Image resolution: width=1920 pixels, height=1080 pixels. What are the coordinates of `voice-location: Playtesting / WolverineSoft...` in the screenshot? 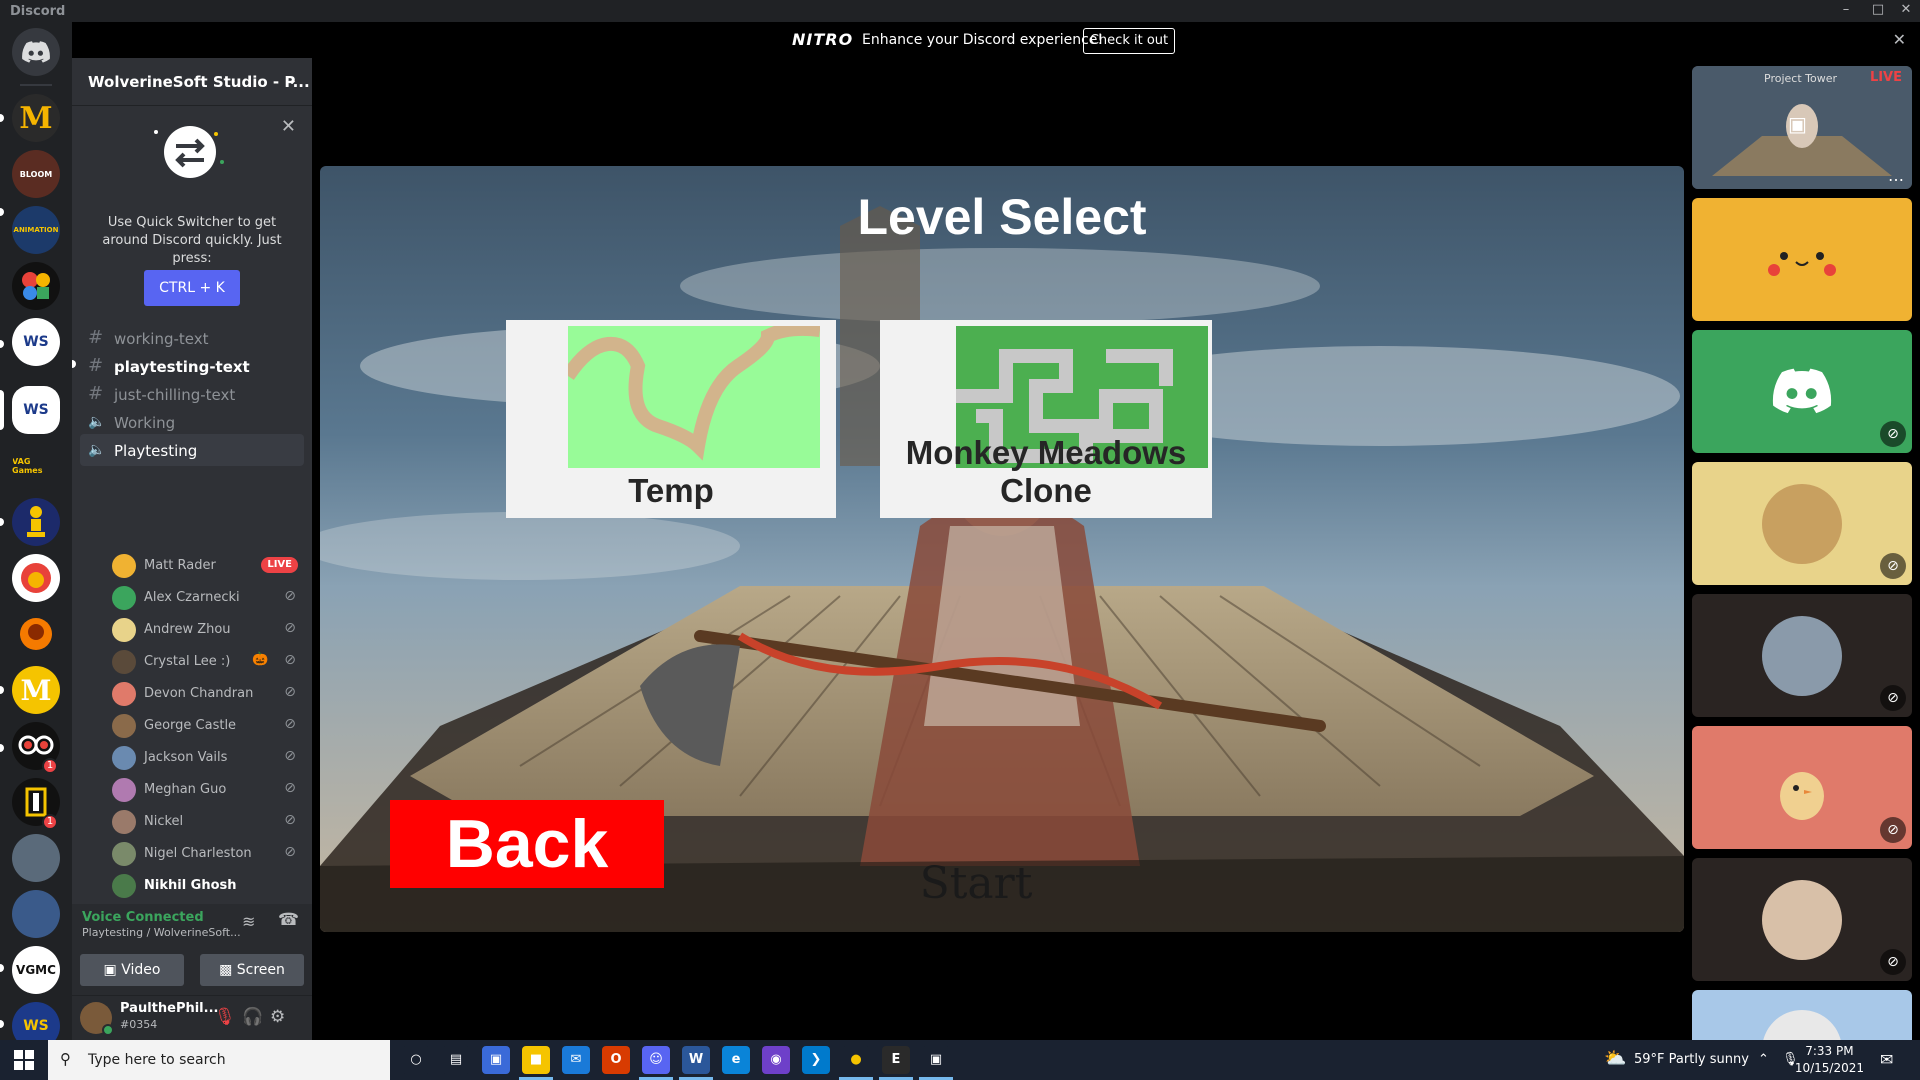 It's located at (161, 932).